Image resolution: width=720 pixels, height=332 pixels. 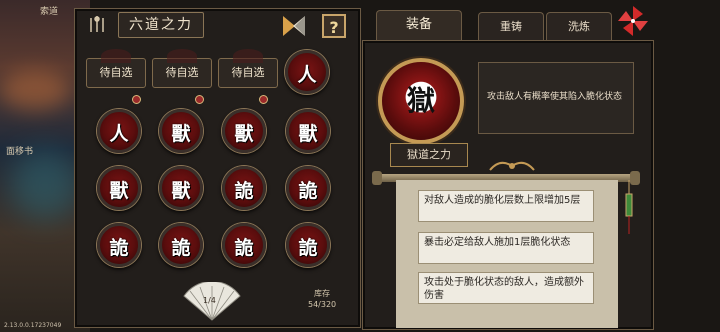 What do you see at coordinates (629, 208) in the screenshot?
I see `tassel-icon` at bounding box center [629, 208].